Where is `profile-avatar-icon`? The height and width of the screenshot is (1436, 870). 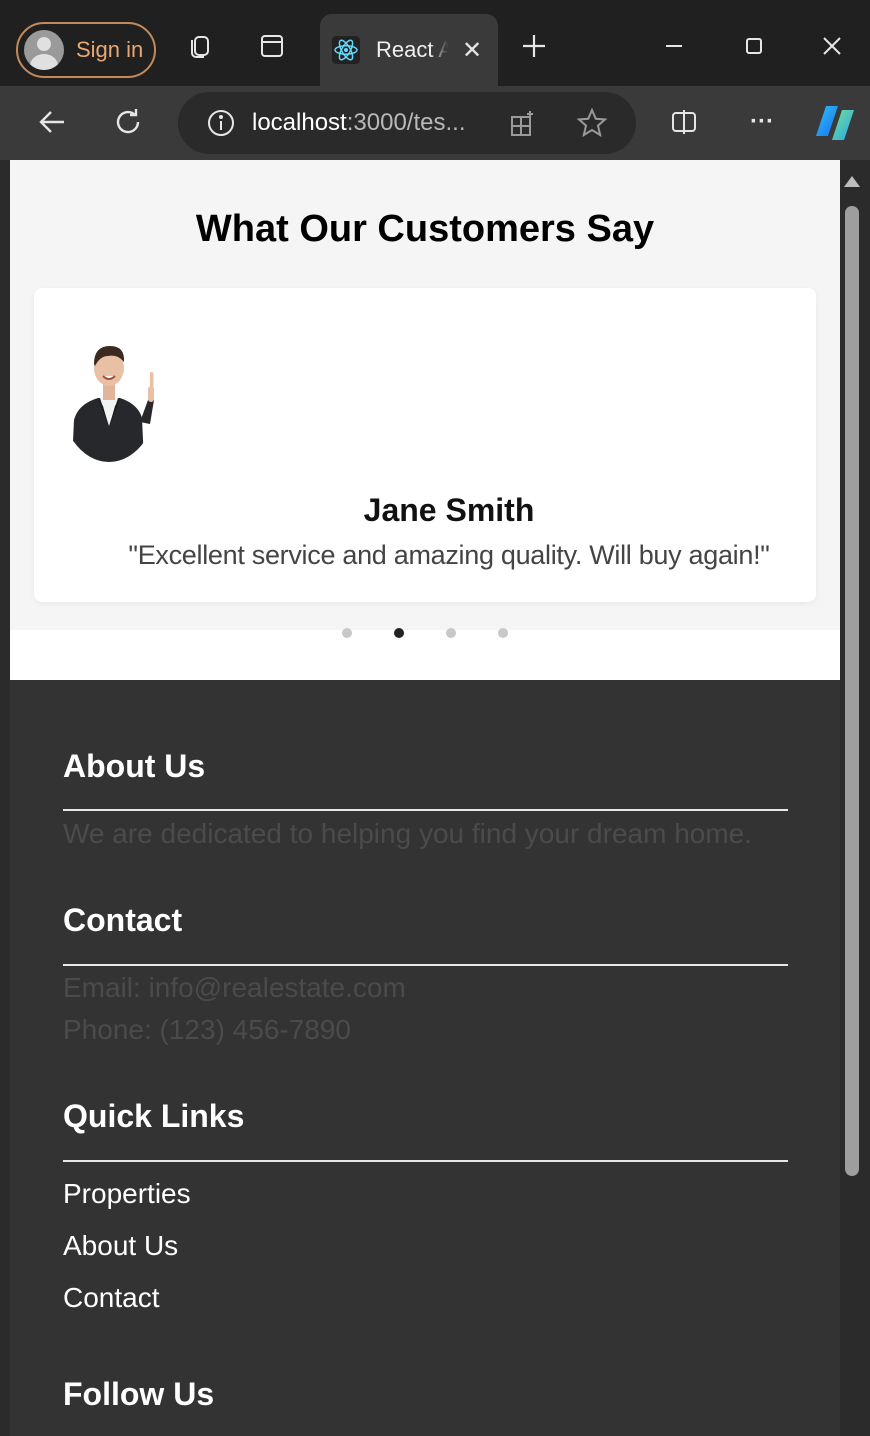
profile-avatar-icon is located at coordinates (44, 50).